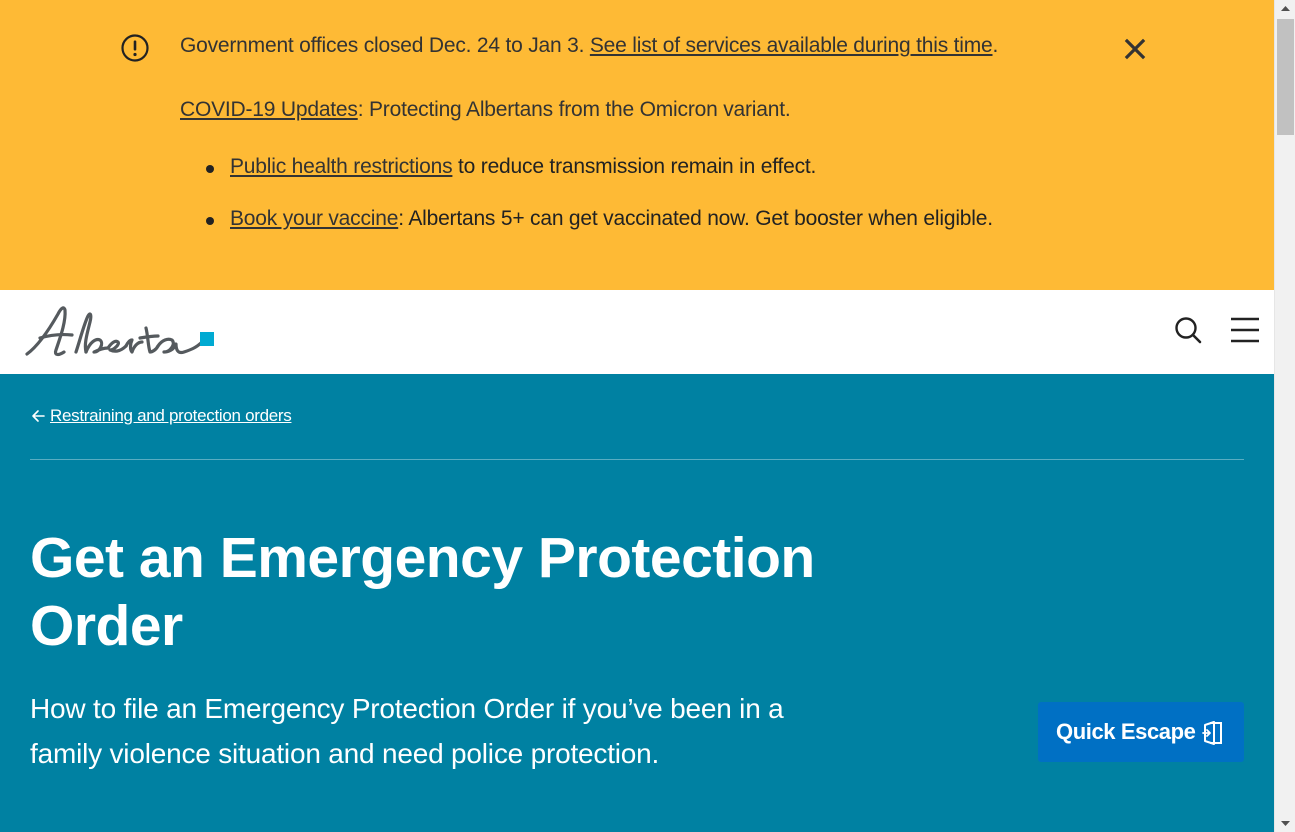 Image resolution: width=1295 pixels, height=832 pixels. What do you see at coordinates (171, 416) in the screenshot?
I see `breadcrumb-link: Restraining and protection orders` at bounding box center [171, 416].